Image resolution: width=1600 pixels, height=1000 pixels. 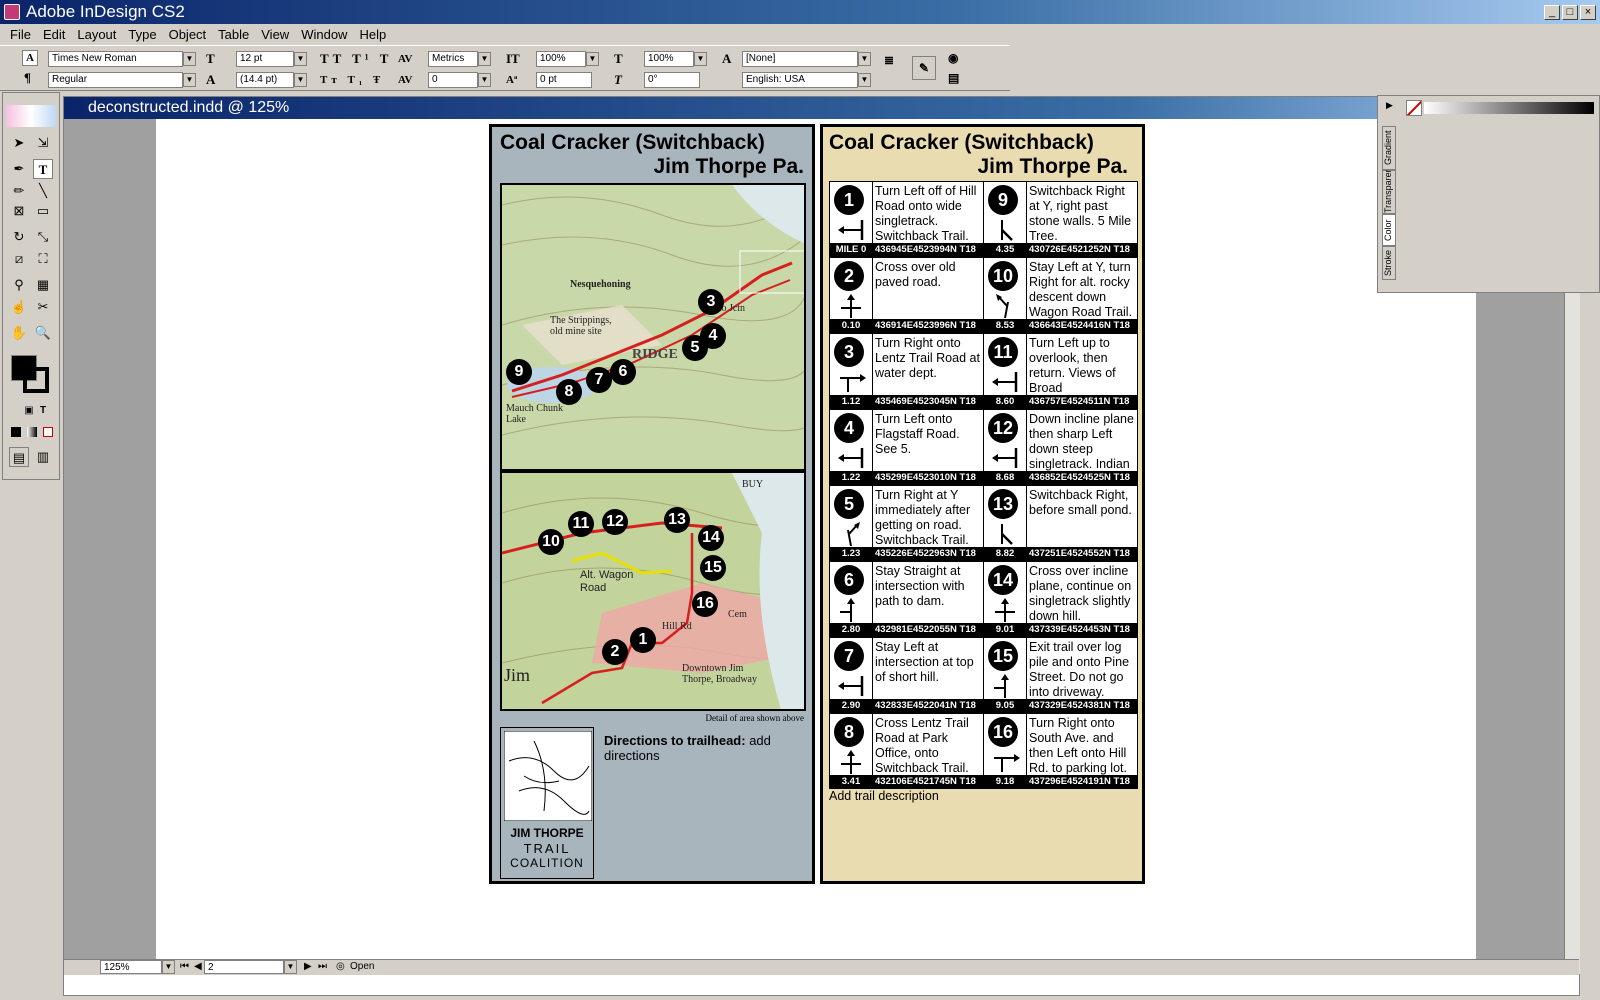 I want to click on vertical-scale-dropdown: ▼, so click(x=592, y=59).